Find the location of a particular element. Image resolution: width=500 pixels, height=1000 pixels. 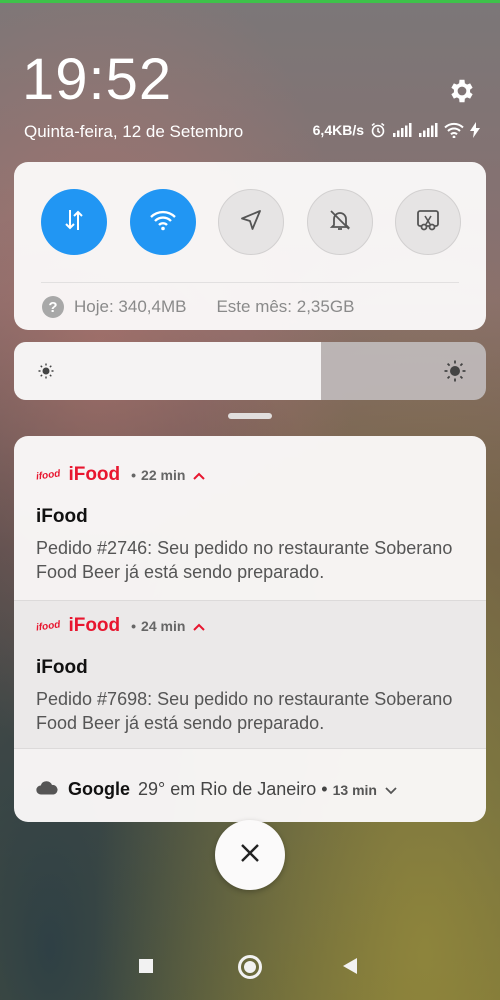

divider is located at coordinates (250, 282).